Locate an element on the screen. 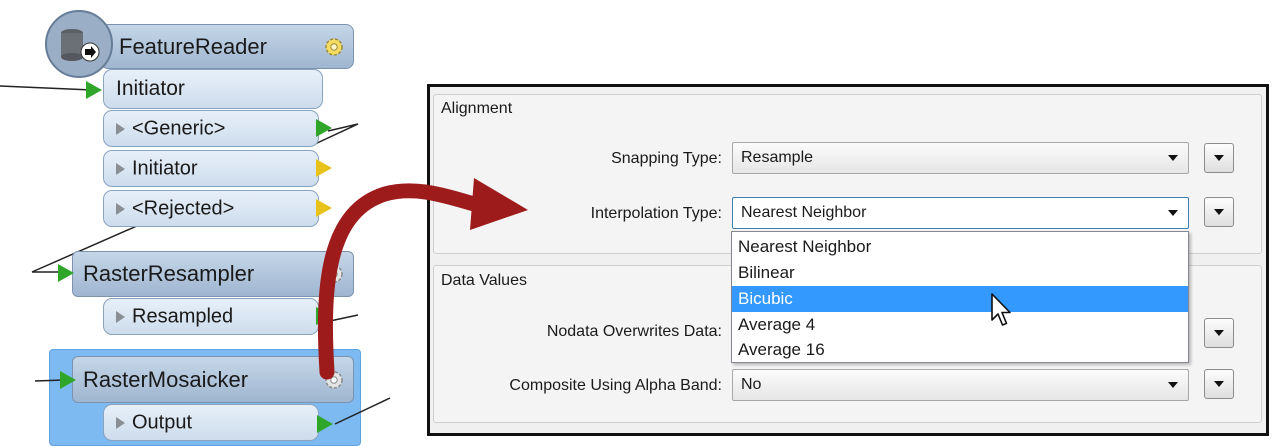 The image size is (1273, 446). callout-arrow-icon is located at coordinates (422, 279).